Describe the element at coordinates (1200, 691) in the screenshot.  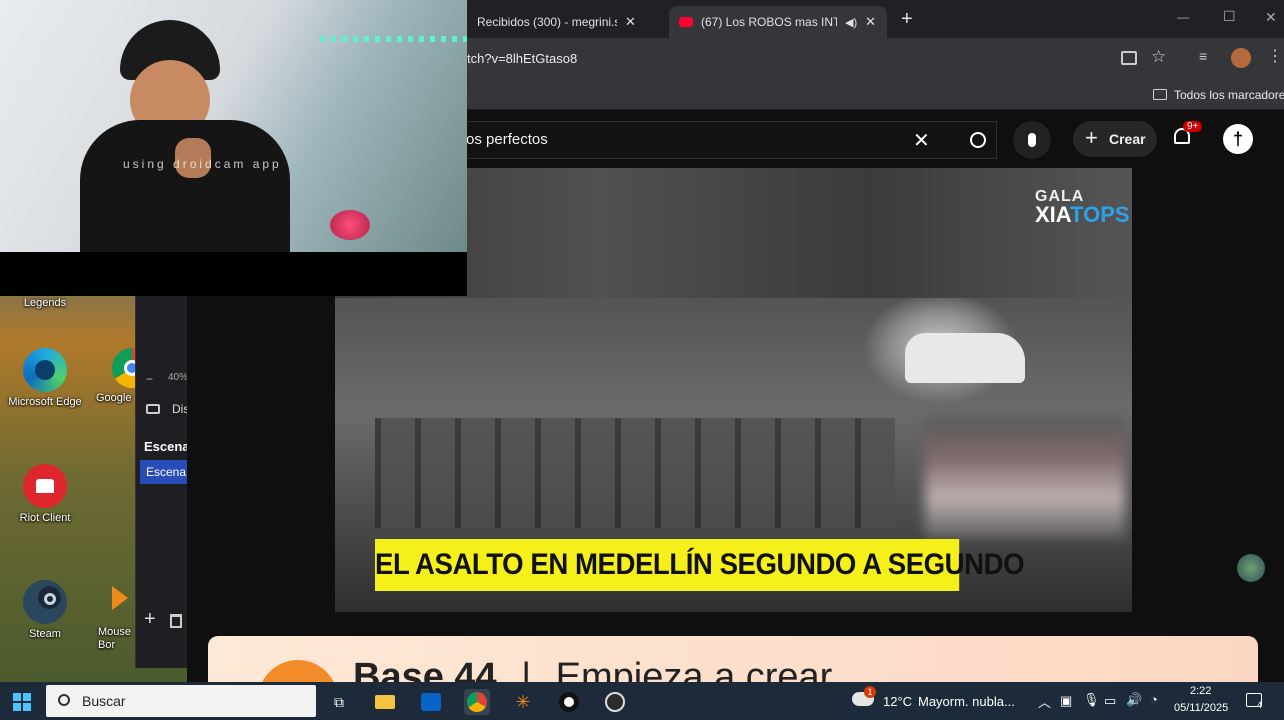
I see `clock-time: 2:22` at that location.